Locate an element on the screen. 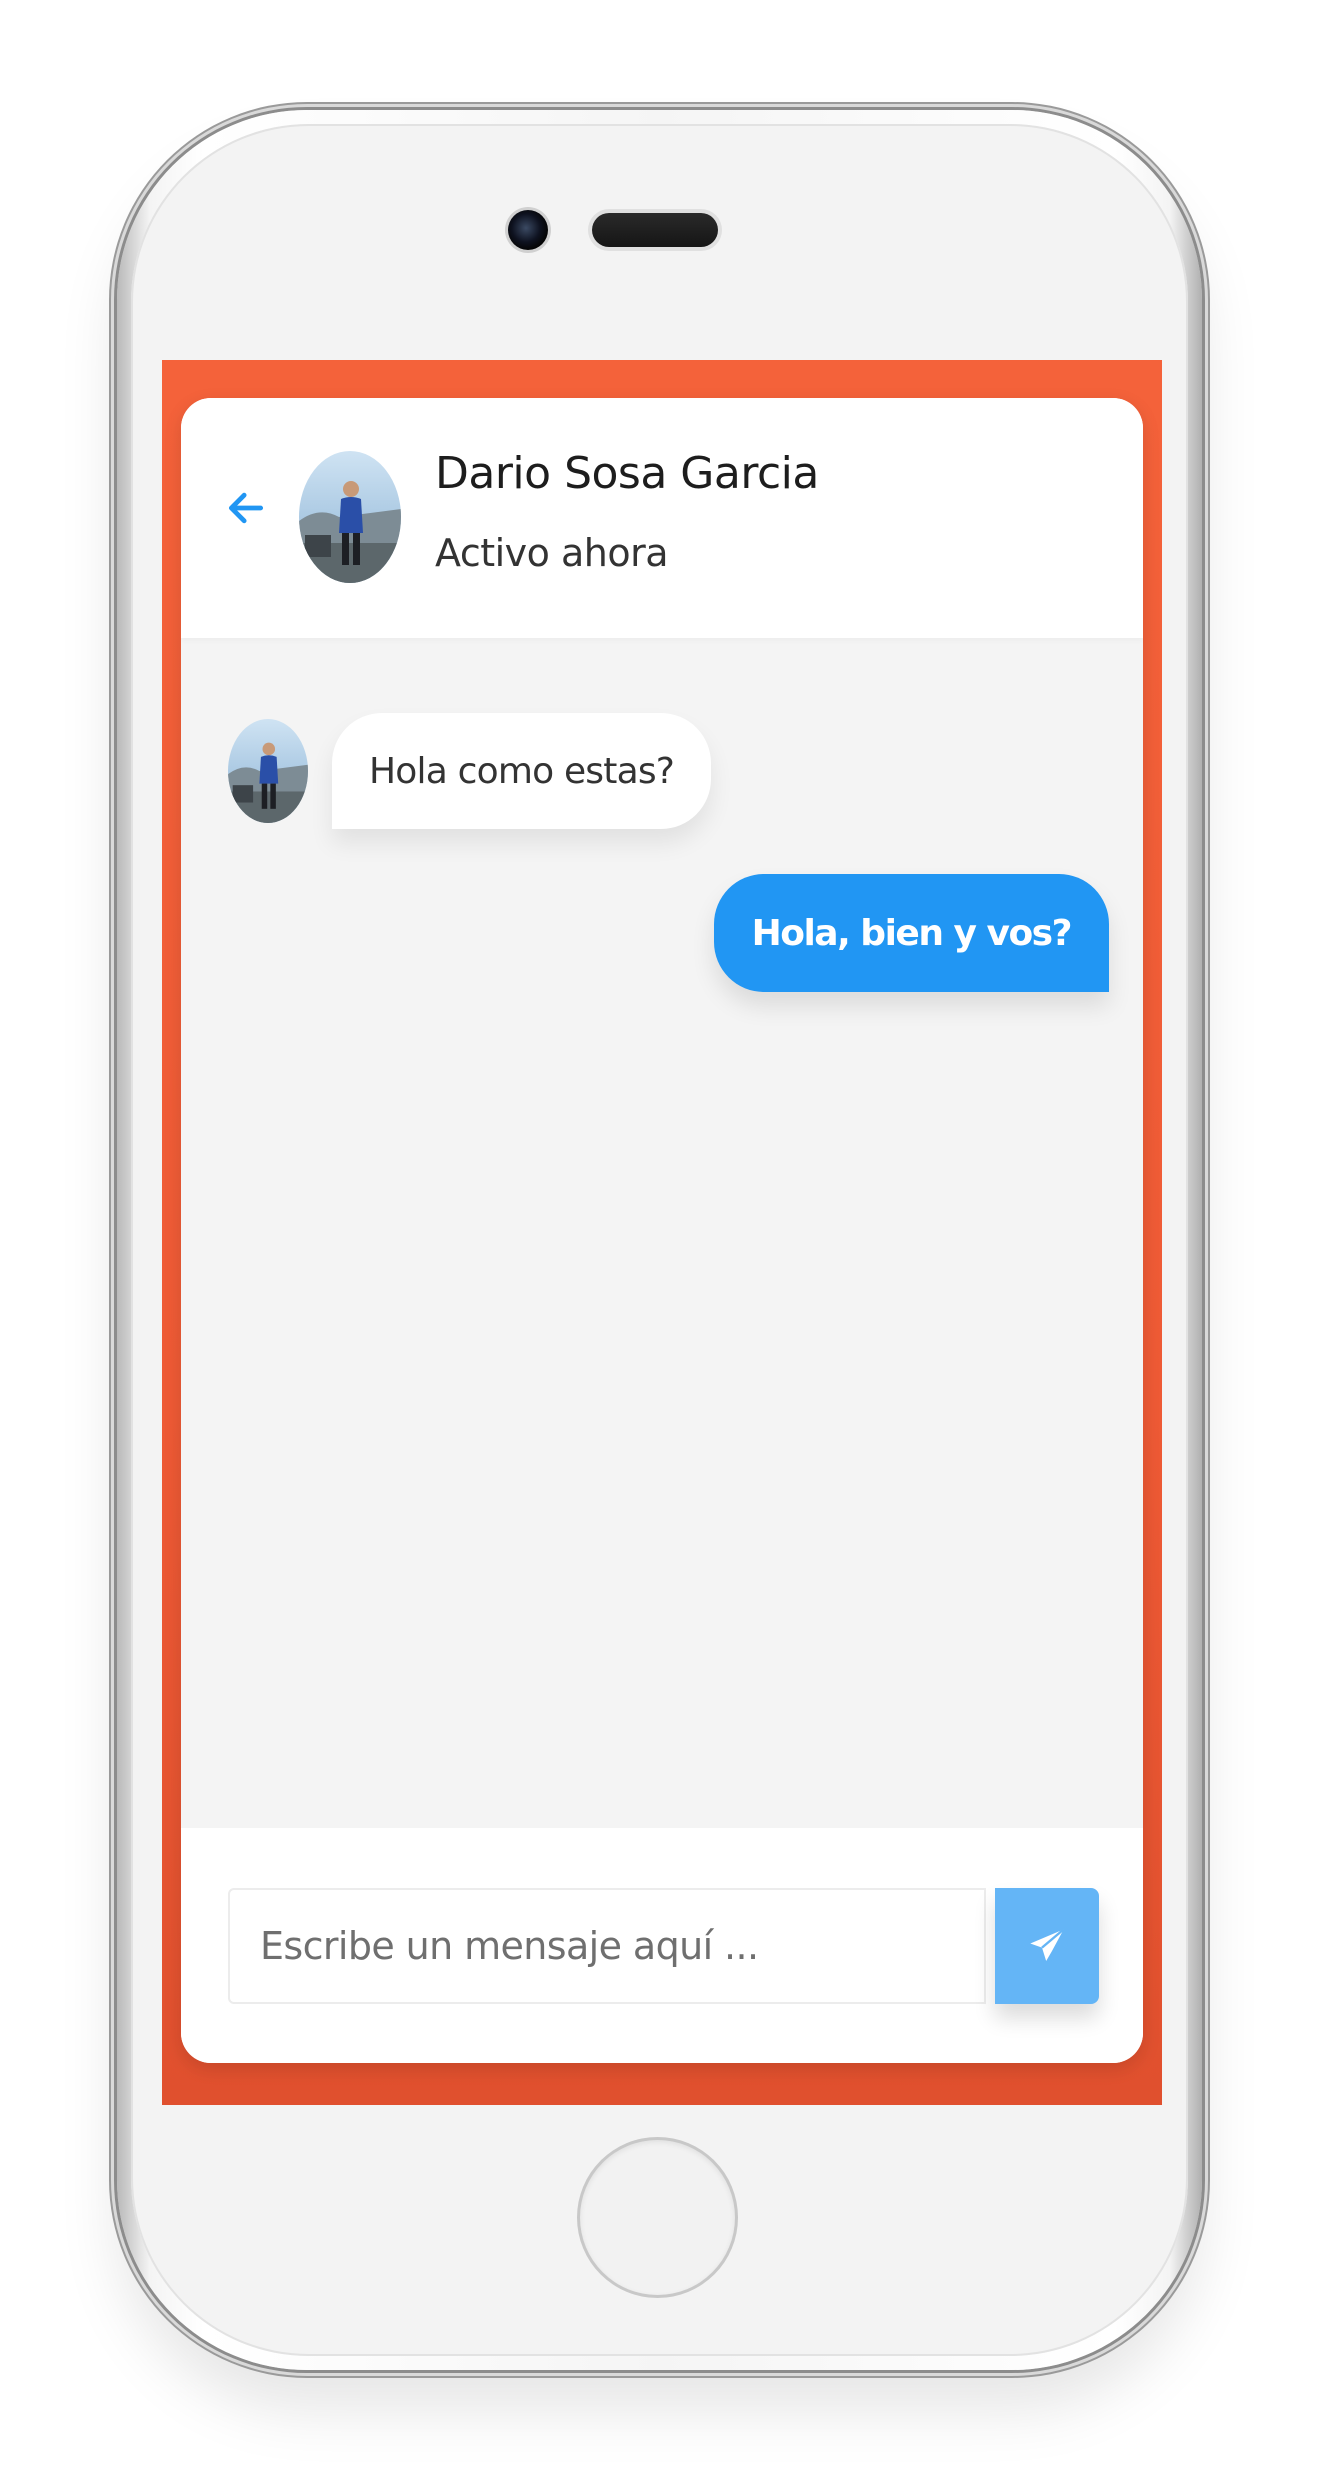  phone-side-button-right is located at coordinates (1205, 767).